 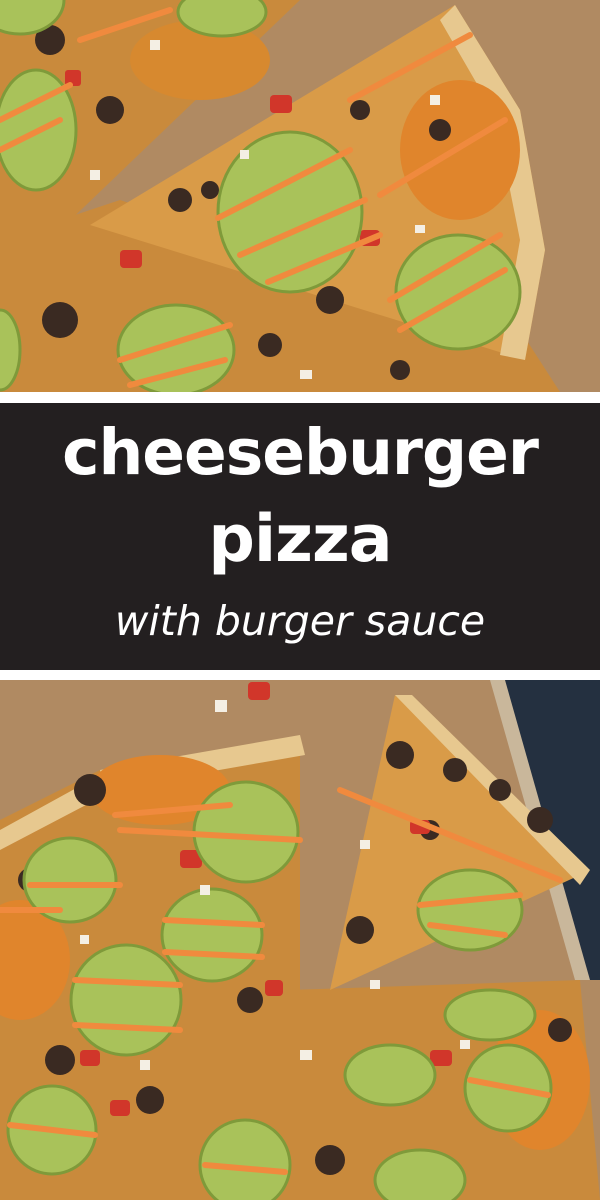 What do you see at coordinates (300, 621) in the screenshot?
I see `subtitle: with burger sauce` at bounding box center [300, 621].